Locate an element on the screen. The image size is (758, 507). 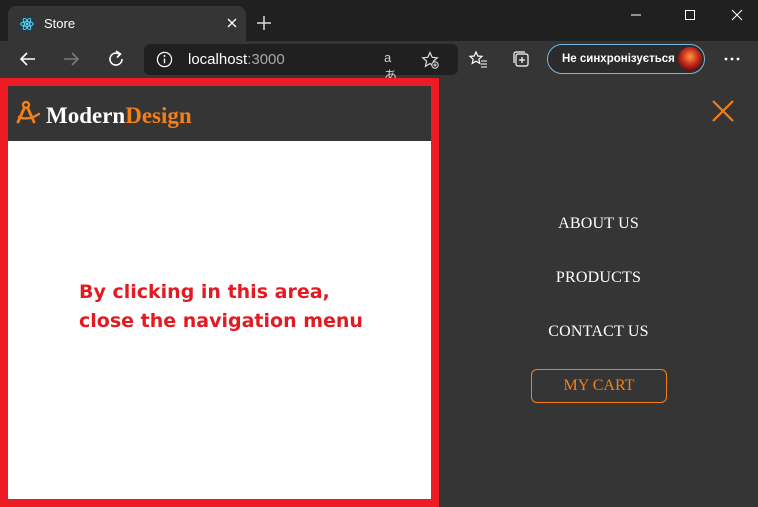
new-tab-icon is located at coordinates (264, 23).